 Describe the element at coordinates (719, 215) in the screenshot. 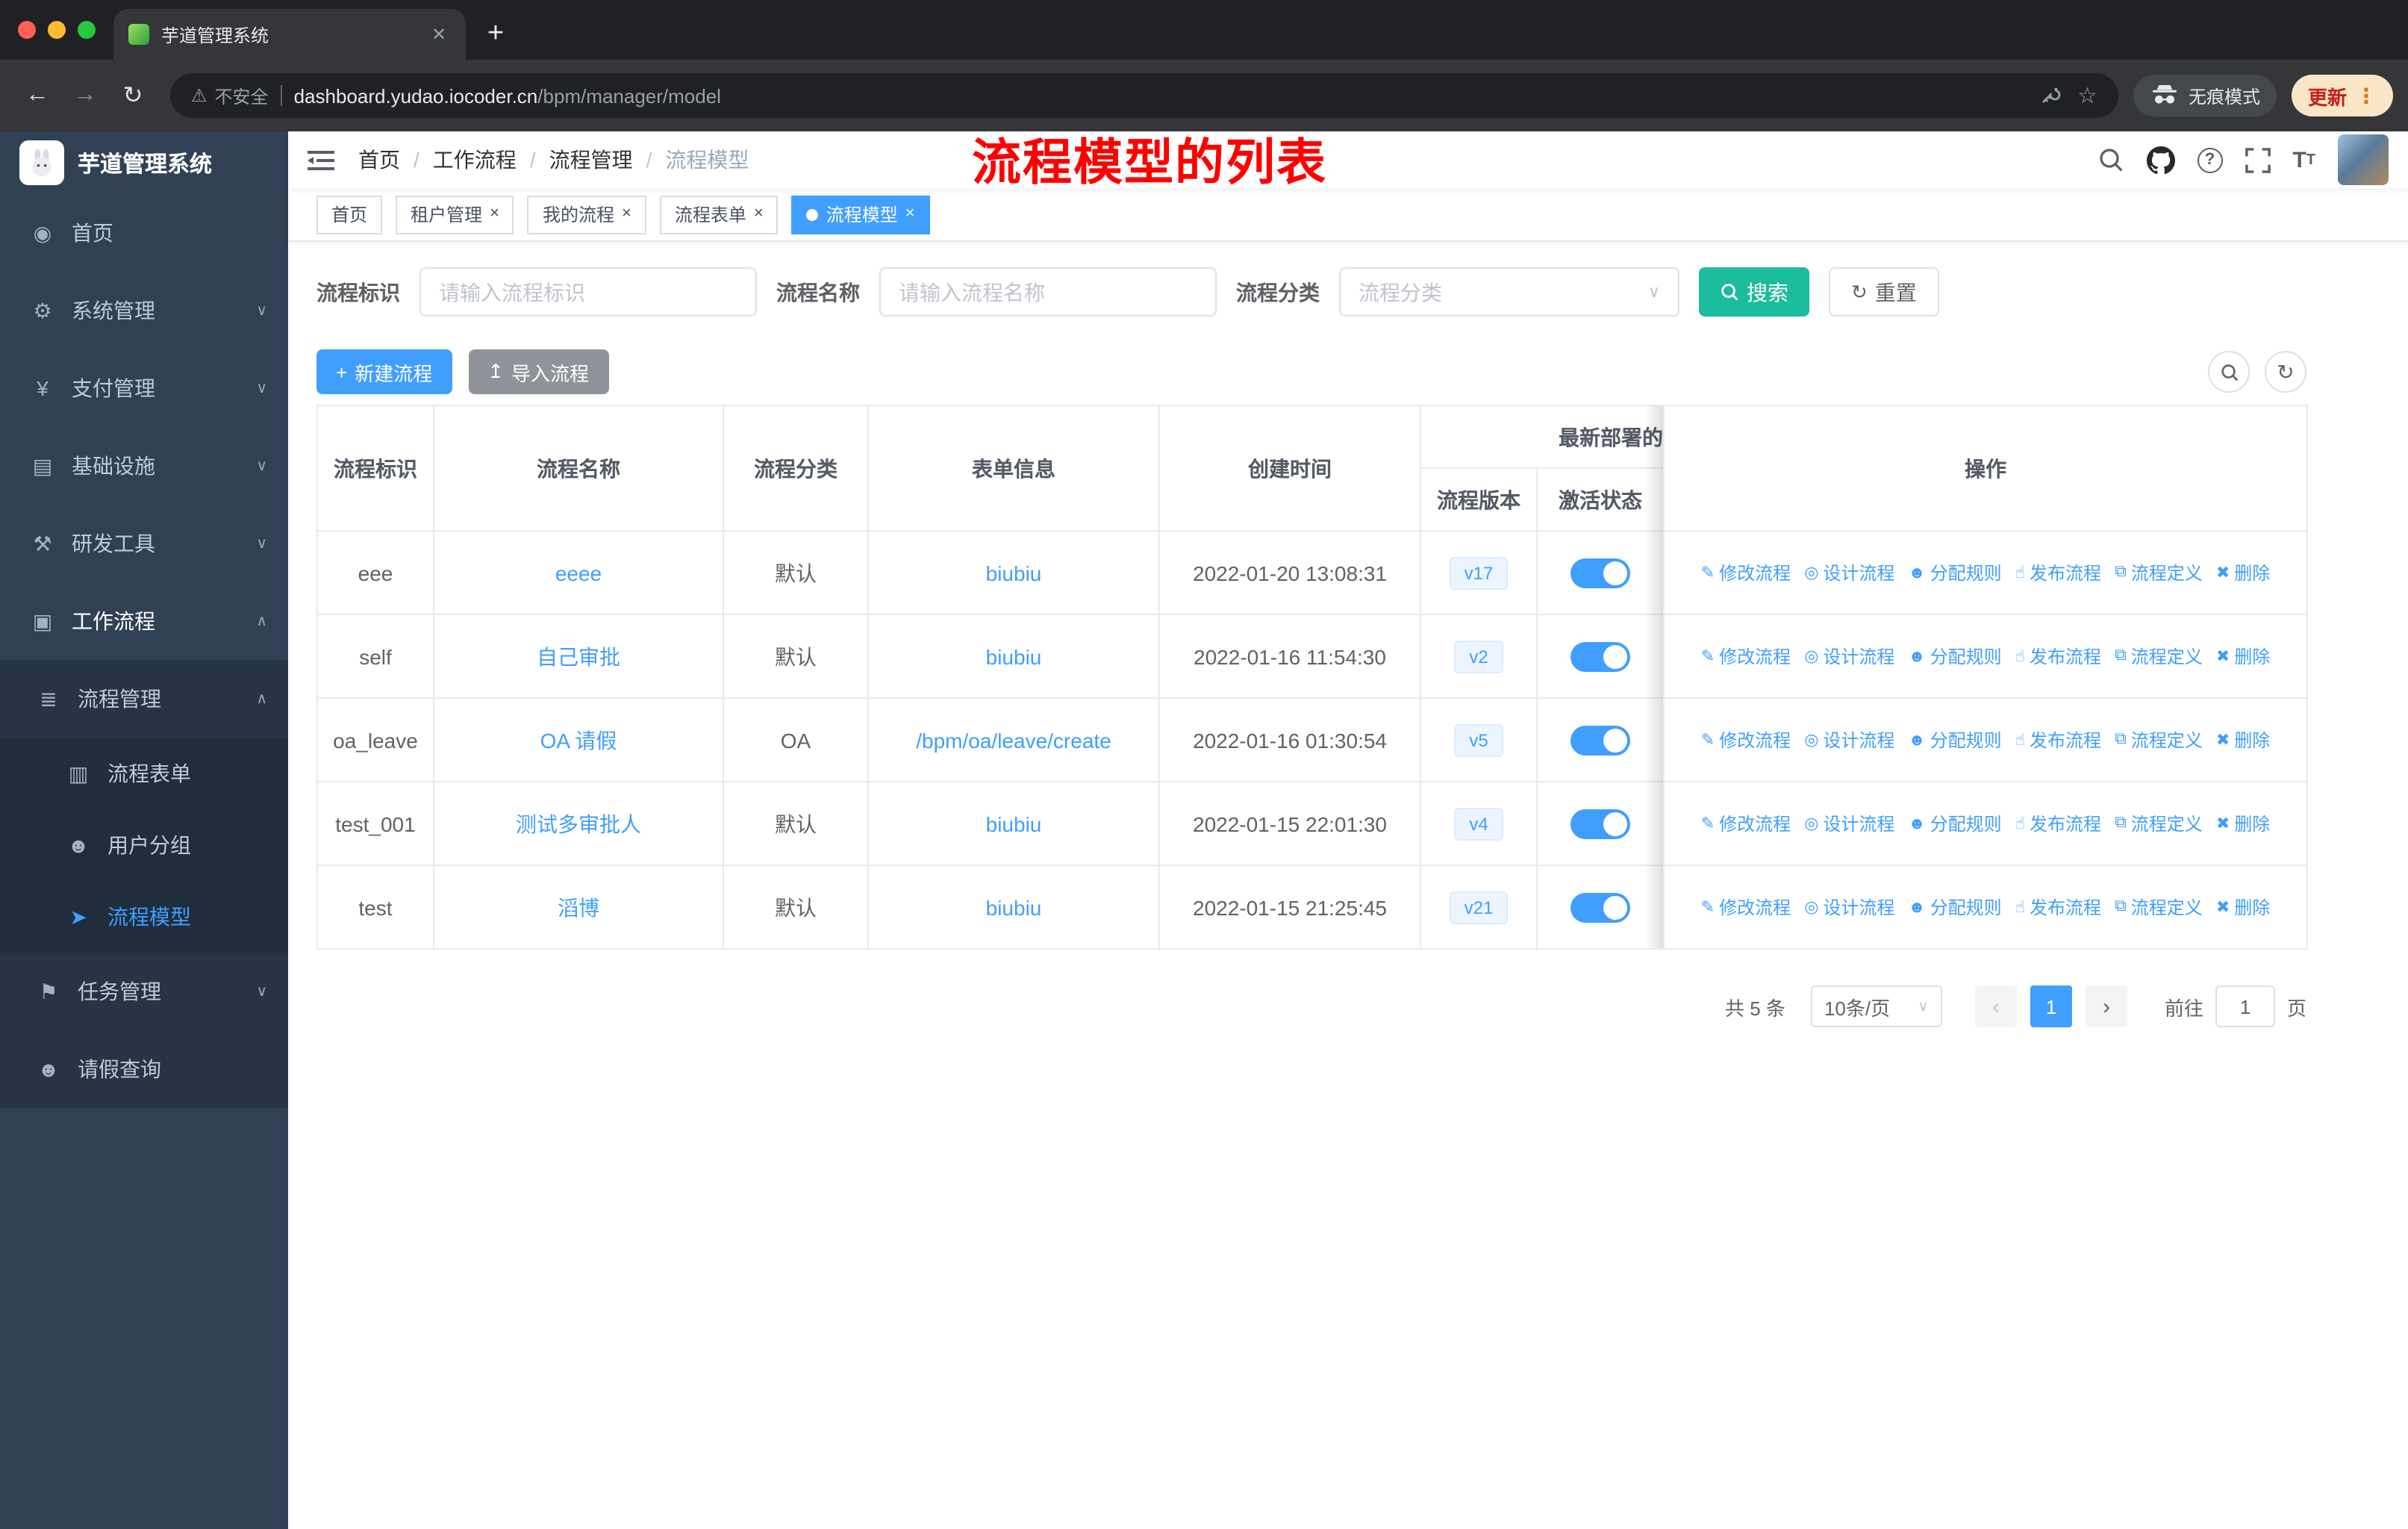

I see `tag-process-form: 流程表单 ×` at that location.